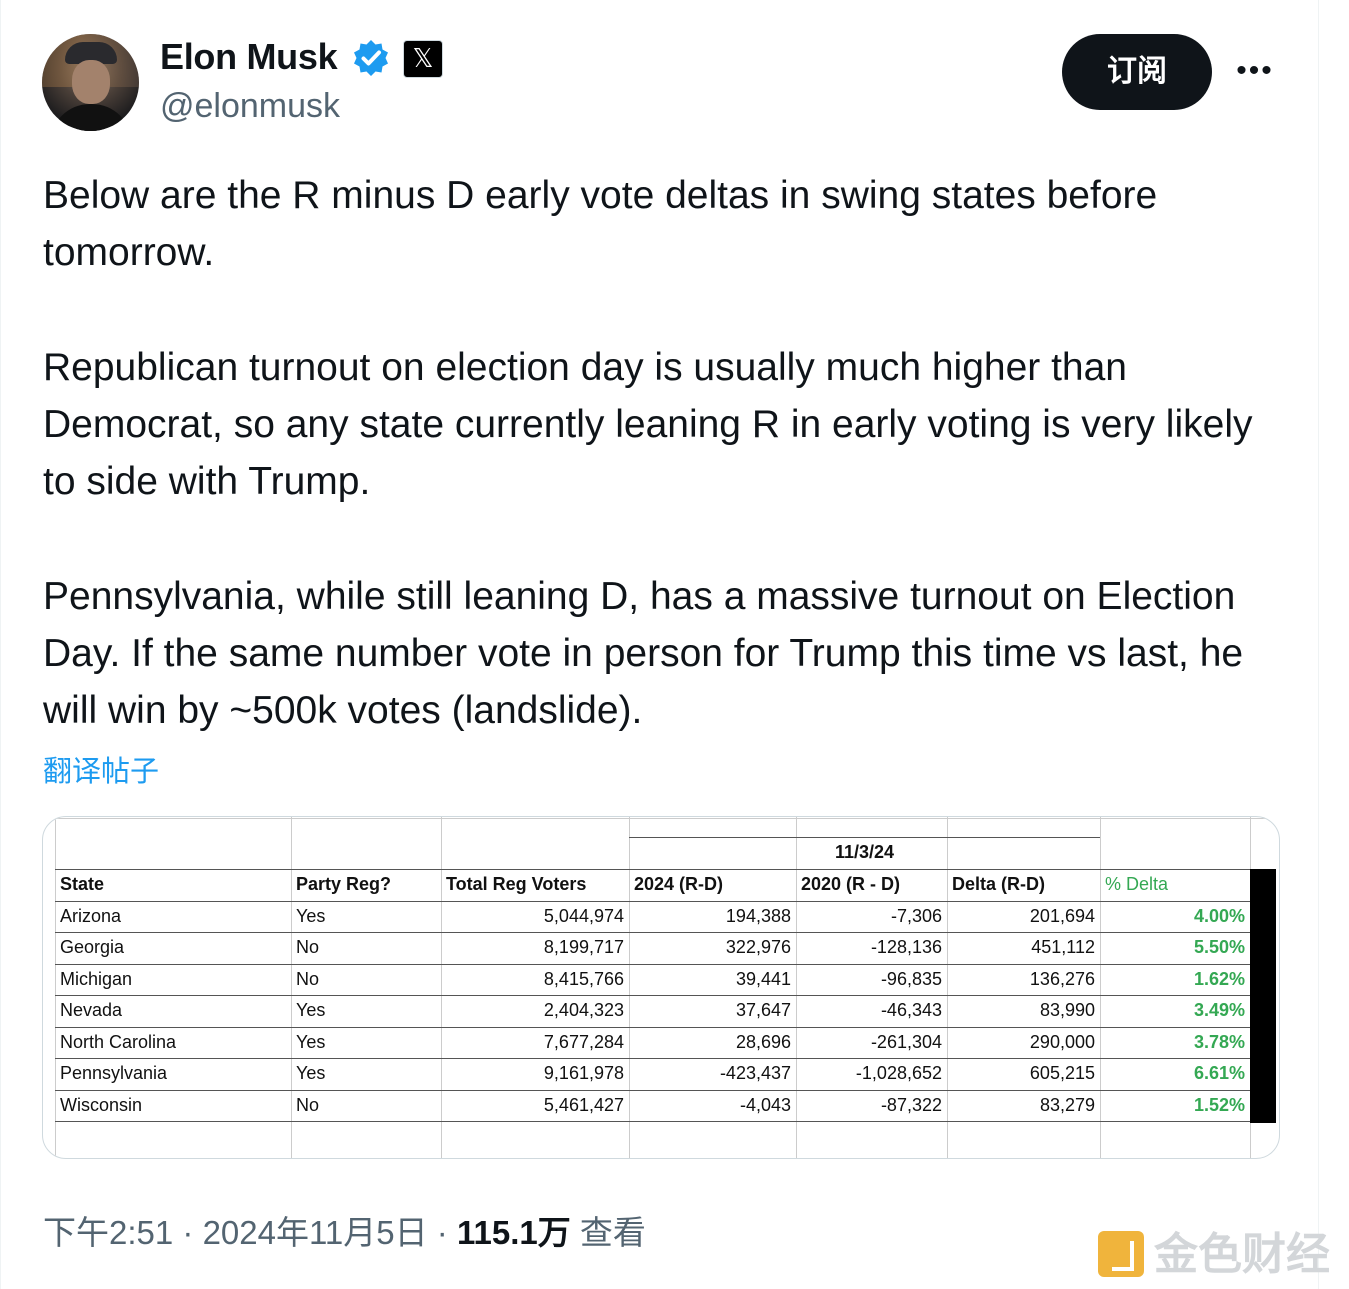 The image size is (1349, 1289). Describe the element at coordinates (763, 979) in the screenshot. I see `table-cell: 39,441` at that location.